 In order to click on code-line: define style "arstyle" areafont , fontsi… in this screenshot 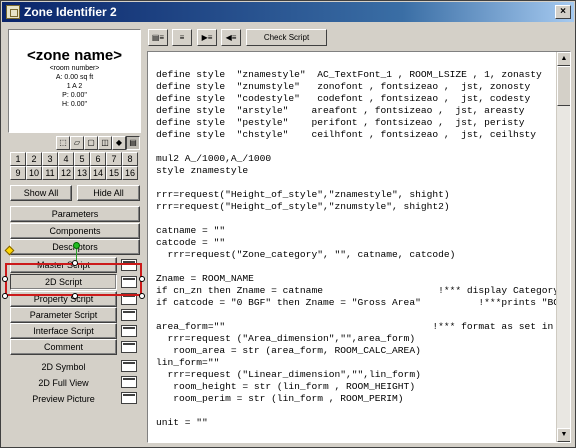, I will do `click(356, 111)`.